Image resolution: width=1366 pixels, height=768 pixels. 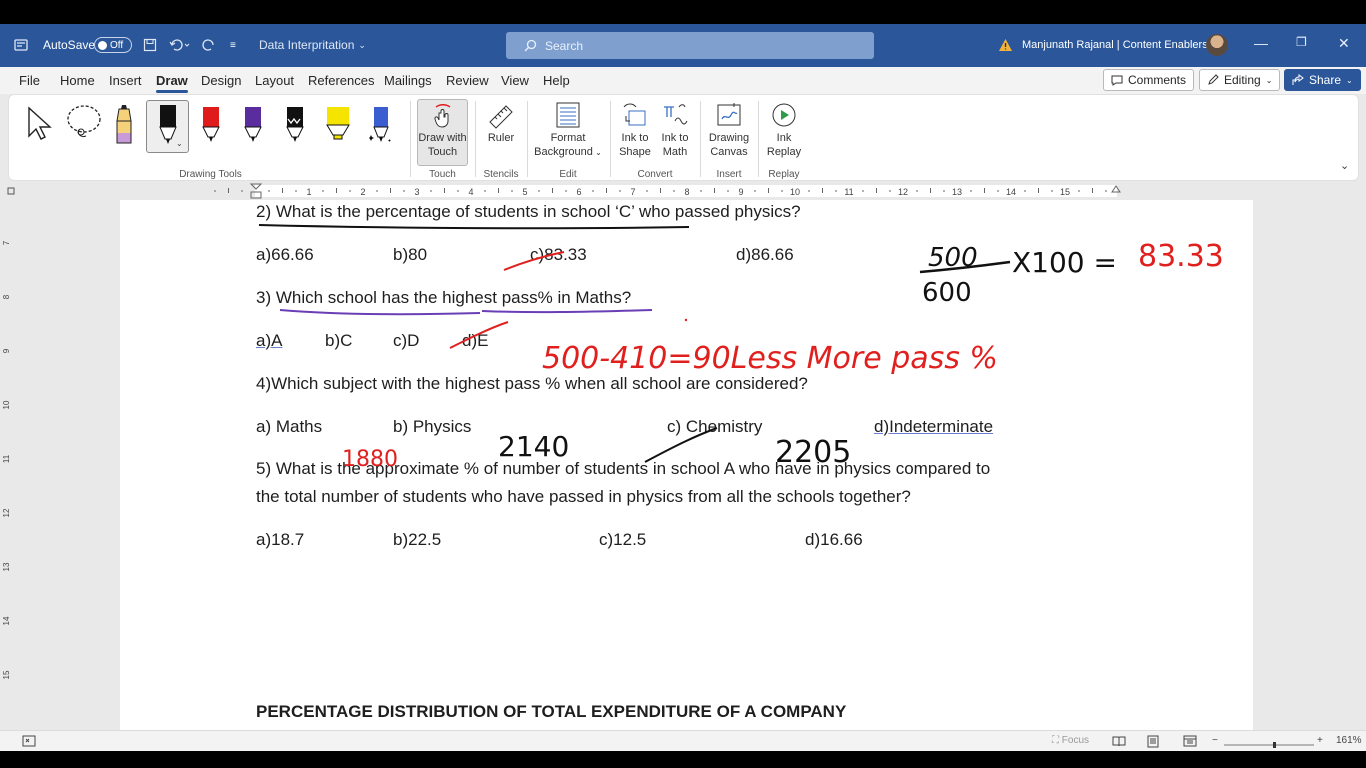 What do you see at coordinates (1344, 43) in the screenshot?
I see `close-icon: ✕` at bounding box center [1344, 43].